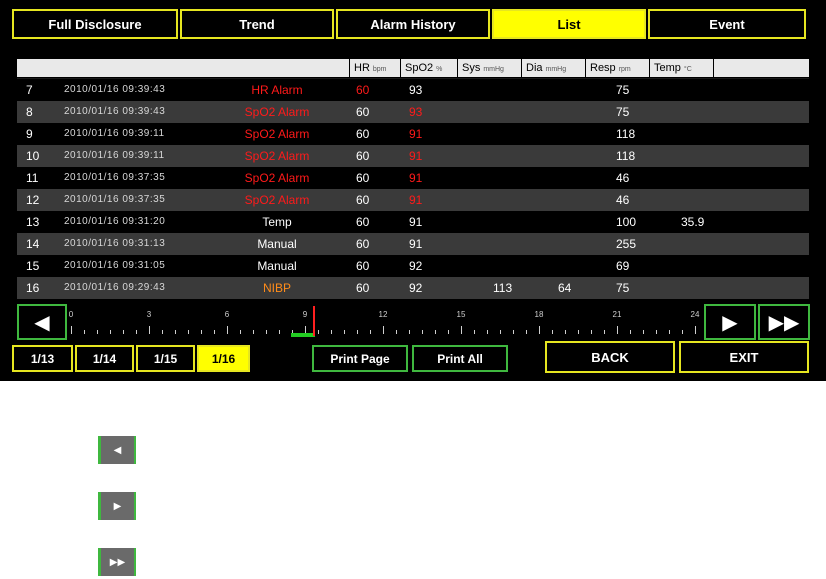  I want to click on cell-idx: 7, so click(29, 90).